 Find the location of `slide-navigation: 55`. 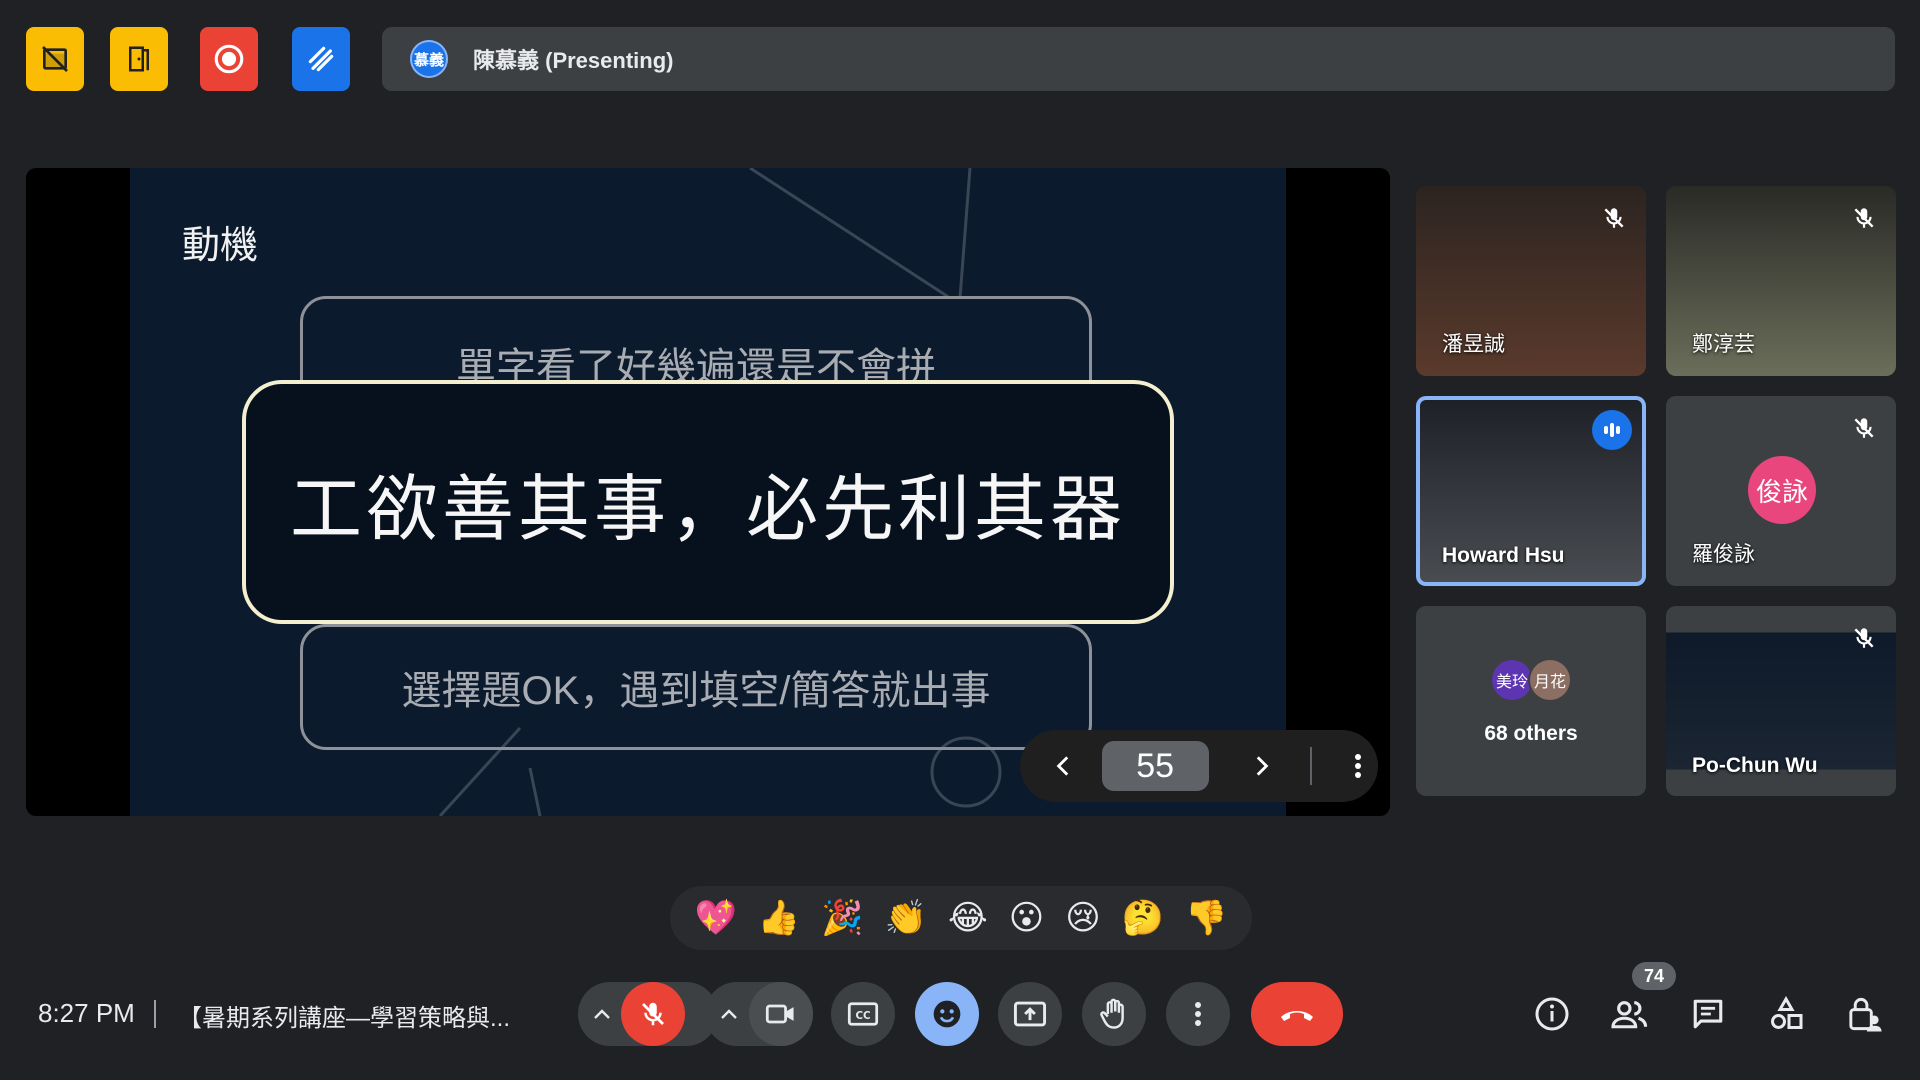

slide-navigation: 55 is located at coordinates (1199, 766).